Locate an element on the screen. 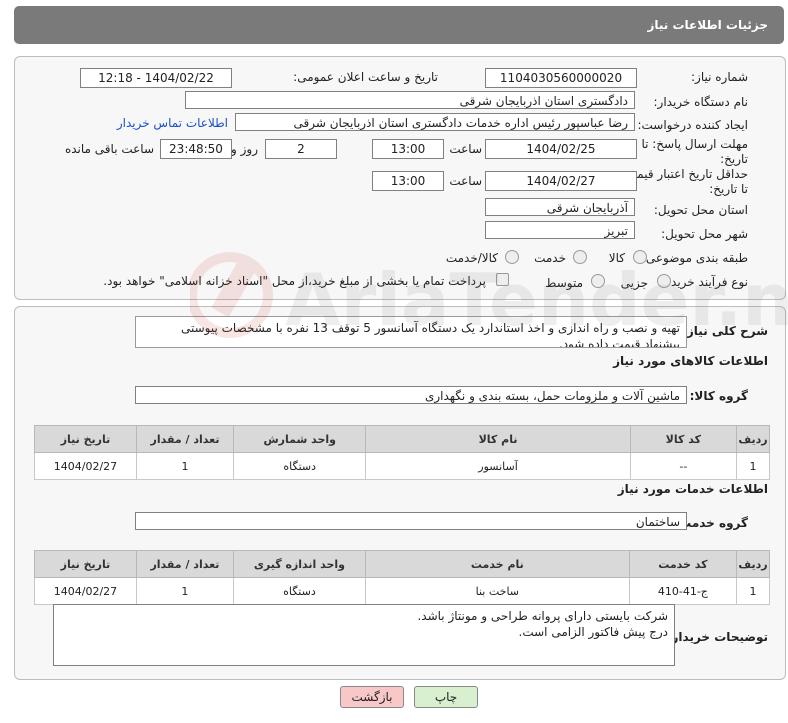 The width and height of the screenshot is (788, 723). col-goods-name: نام کالا is located at coordinates (498, 439).